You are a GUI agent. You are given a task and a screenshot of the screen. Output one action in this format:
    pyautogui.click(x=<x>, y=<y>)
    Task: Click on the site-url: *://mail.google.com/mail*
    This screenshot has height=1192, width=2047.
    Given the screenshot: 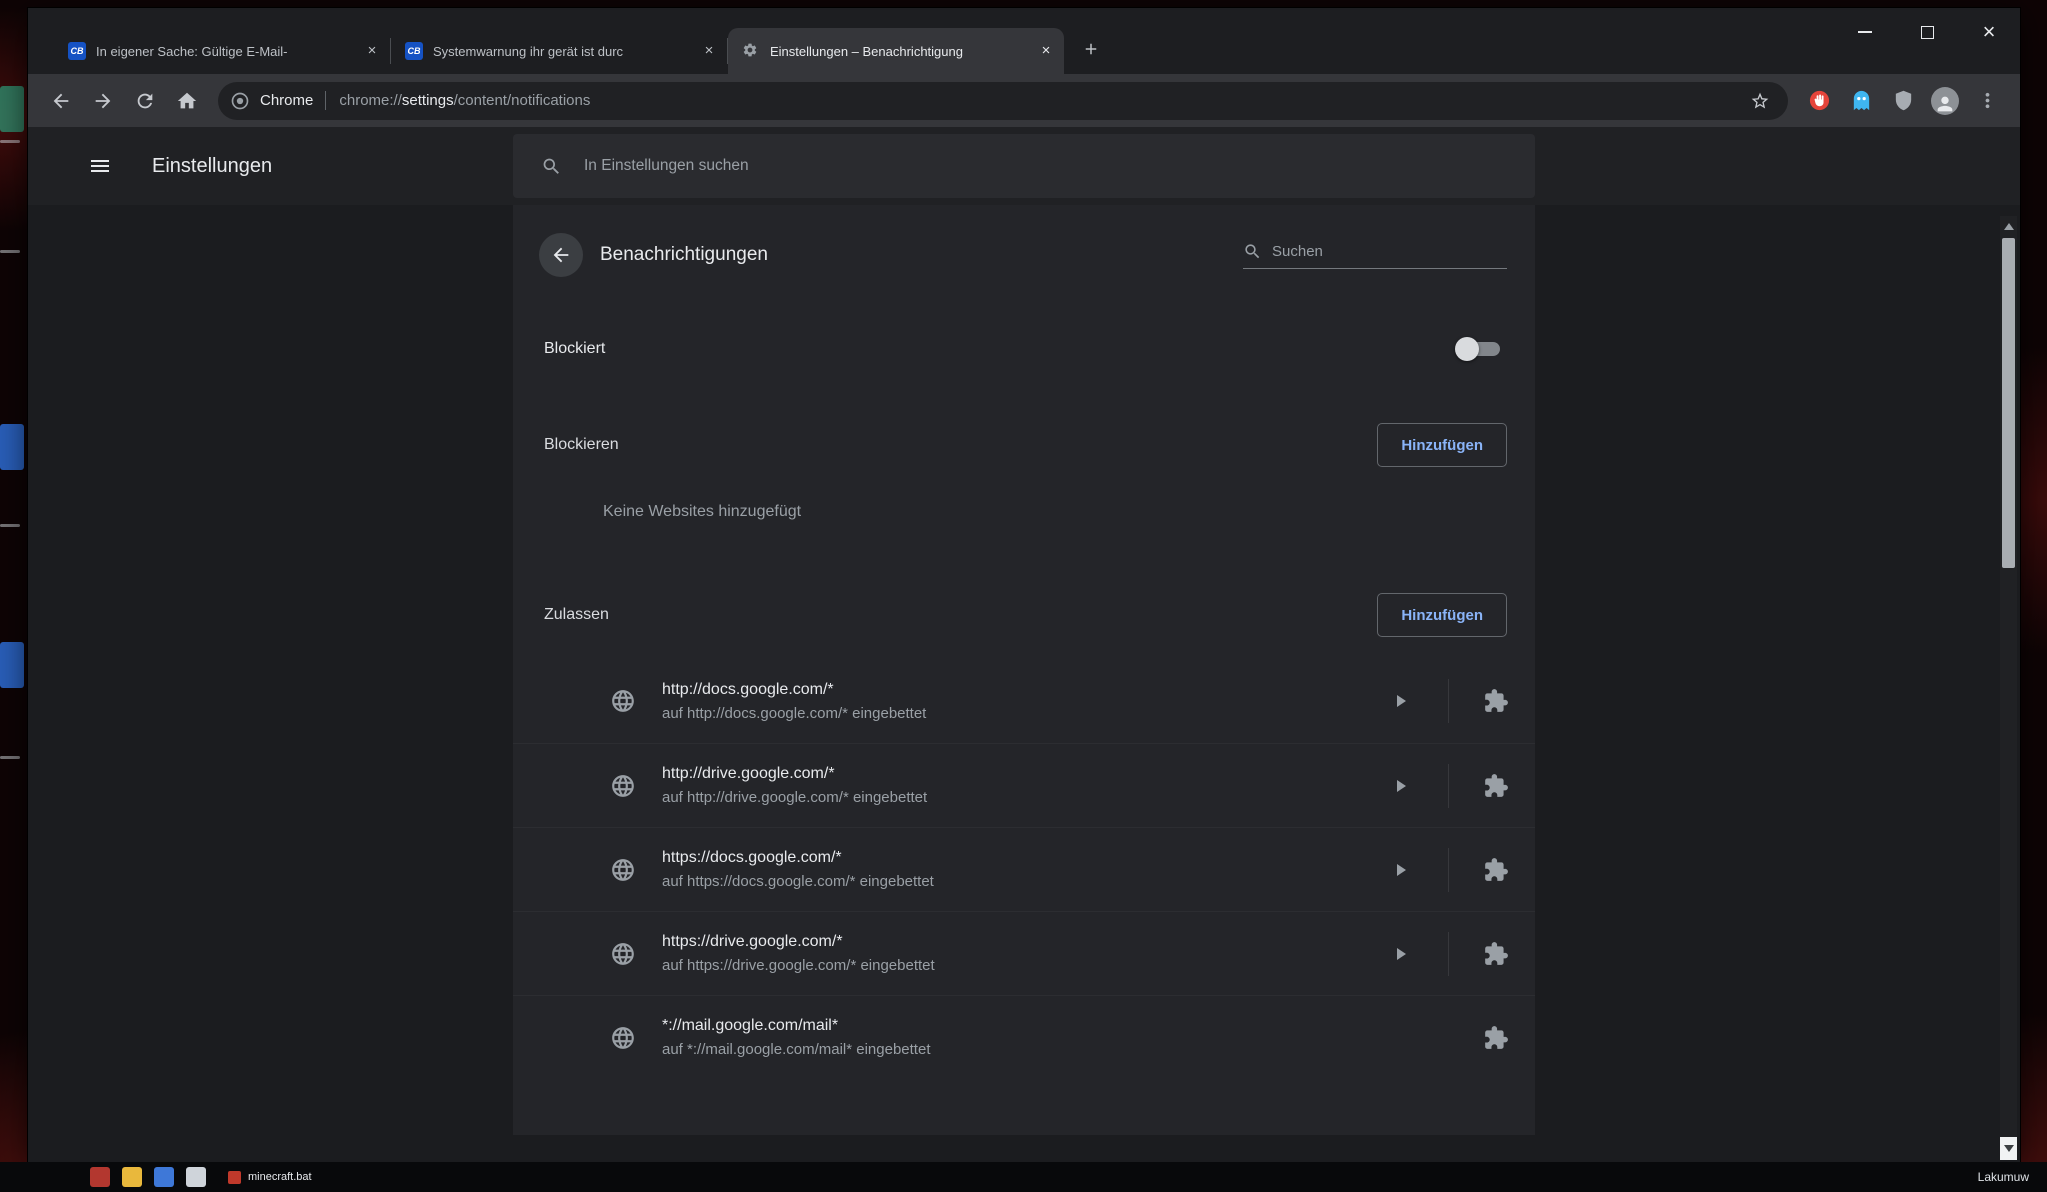 What is the action you would take?
    pyautogui.click(x=750, y=1025)
    